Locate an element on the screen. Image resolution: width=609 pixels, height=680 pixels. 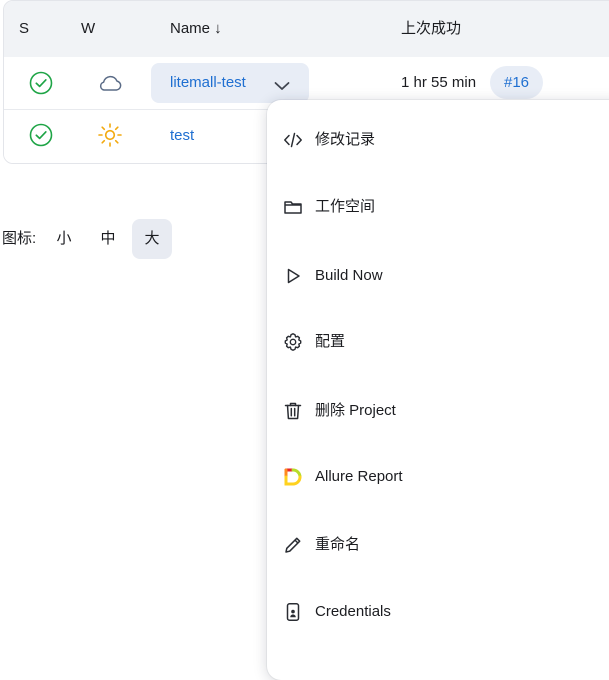
icon-size-medium-button: 中 is located at coordinates (108, 239).